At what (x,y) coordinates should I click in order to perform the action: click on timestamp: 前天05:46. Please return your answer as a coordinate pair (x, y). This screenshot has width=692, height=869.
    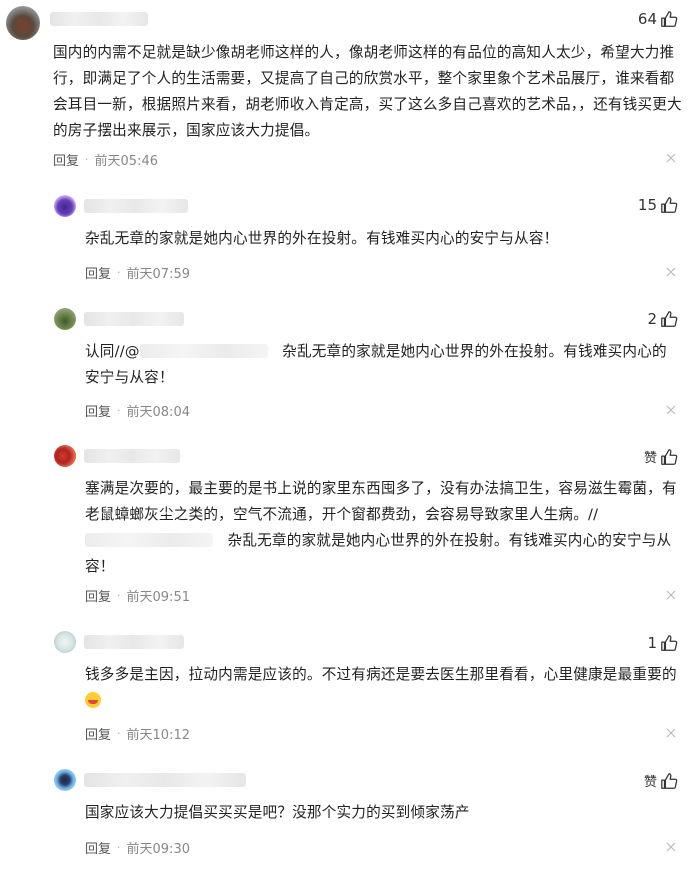
    Looking at the image, I should click on (126, 161).